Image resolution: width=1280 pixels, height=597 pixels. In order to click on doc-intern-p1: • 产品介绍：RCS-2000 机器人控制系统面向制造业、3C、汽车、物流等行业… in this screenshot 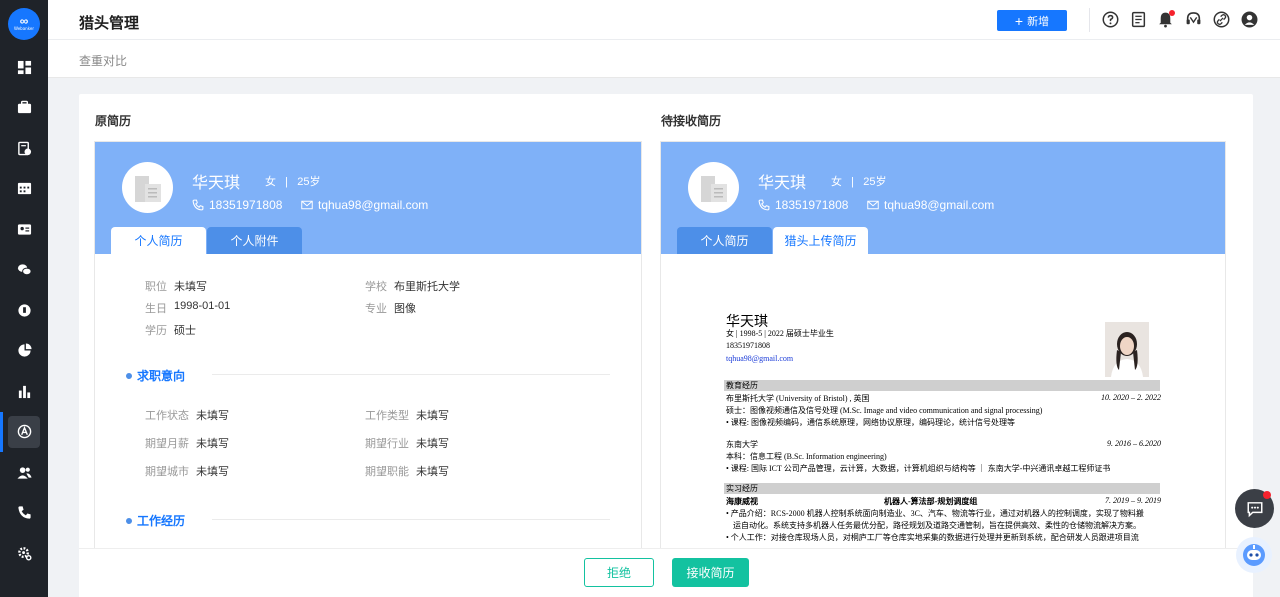, I will do `click(935, 513)`.